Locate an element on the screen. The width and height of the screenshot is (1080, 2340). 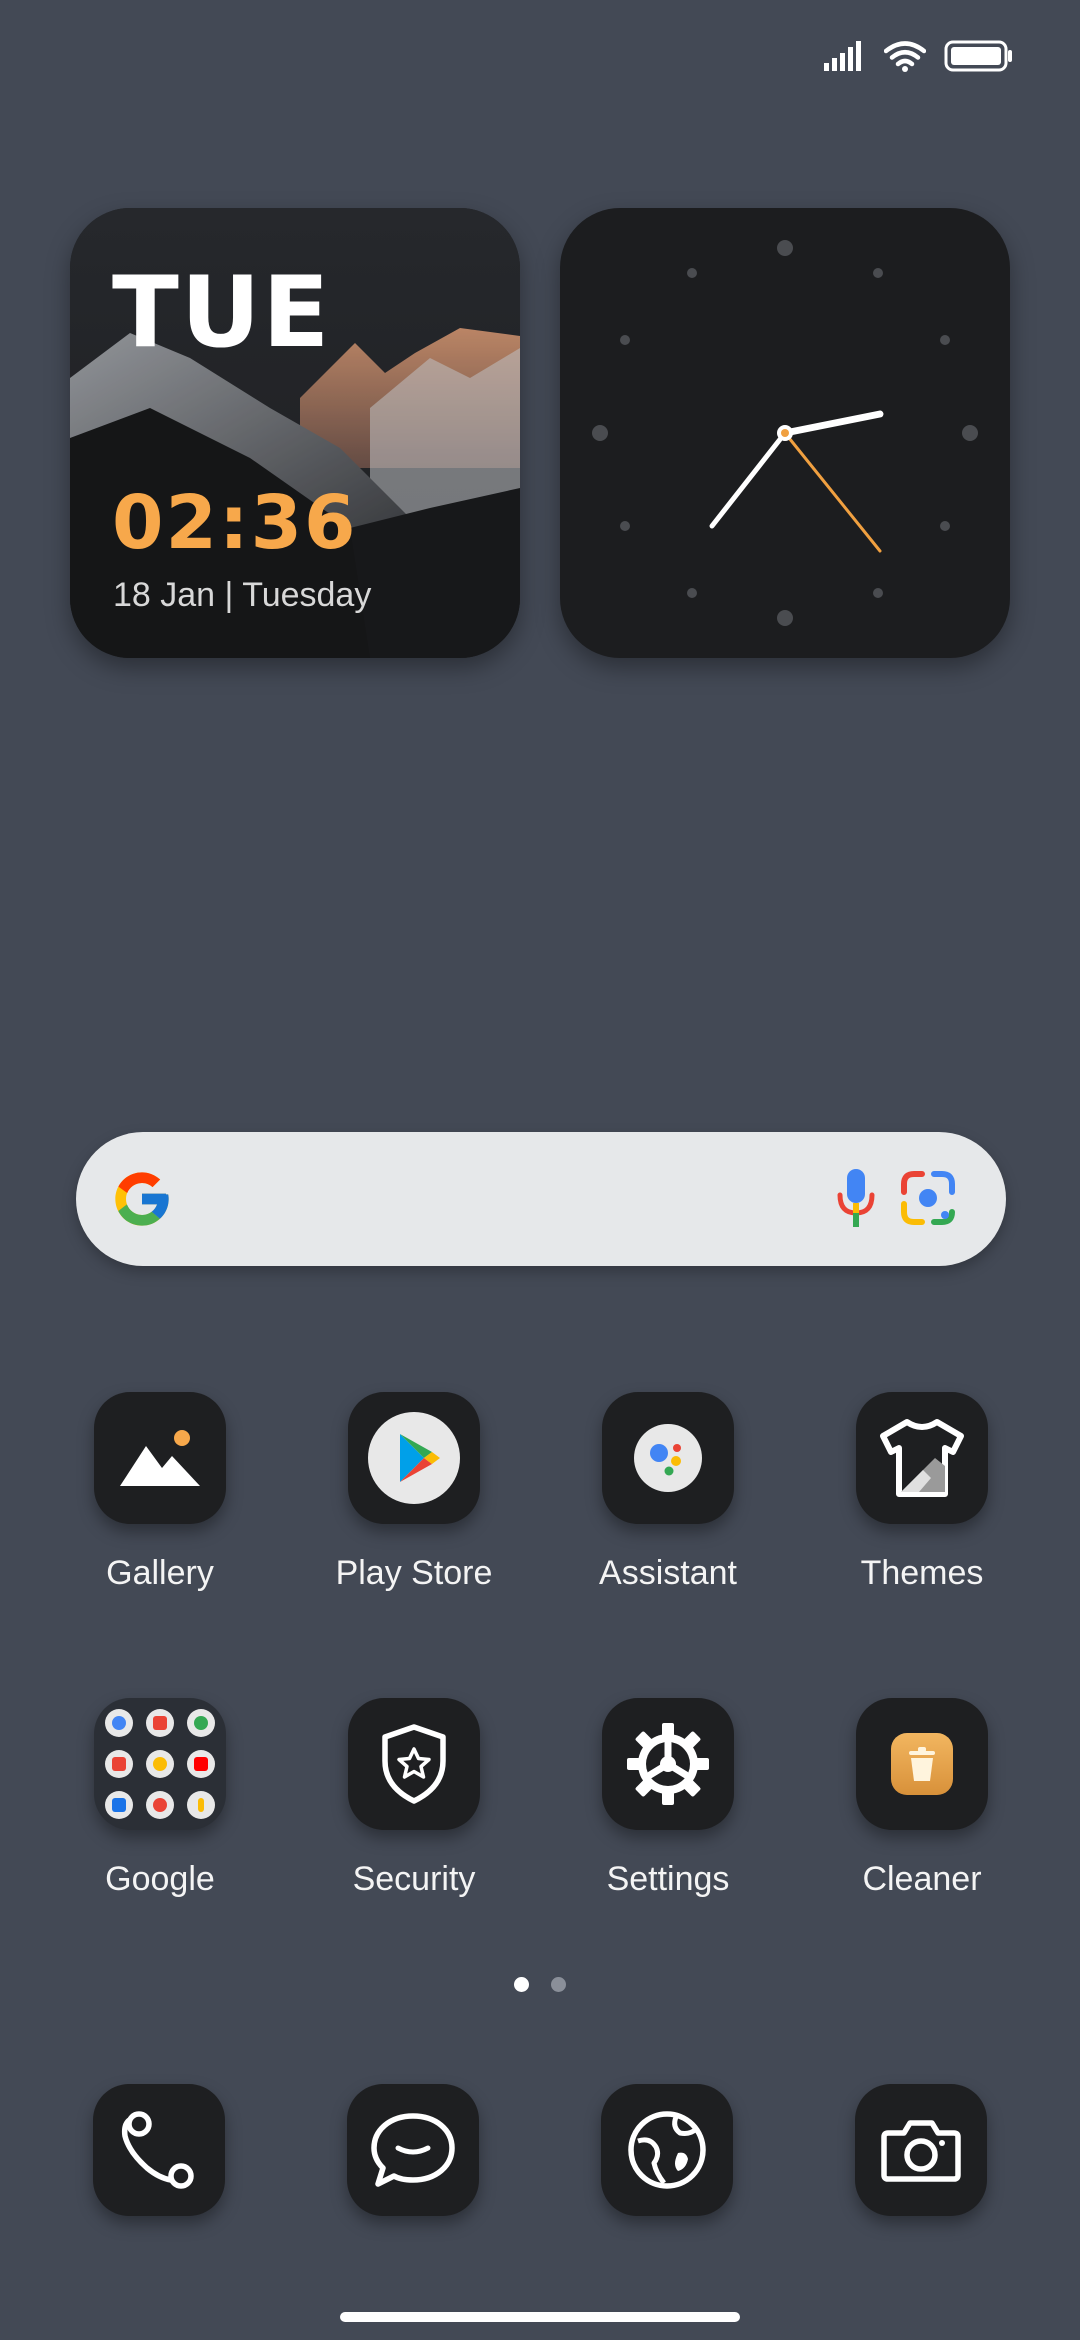
app-cleaner: Cleaner is located at coordinates (922, 1798).